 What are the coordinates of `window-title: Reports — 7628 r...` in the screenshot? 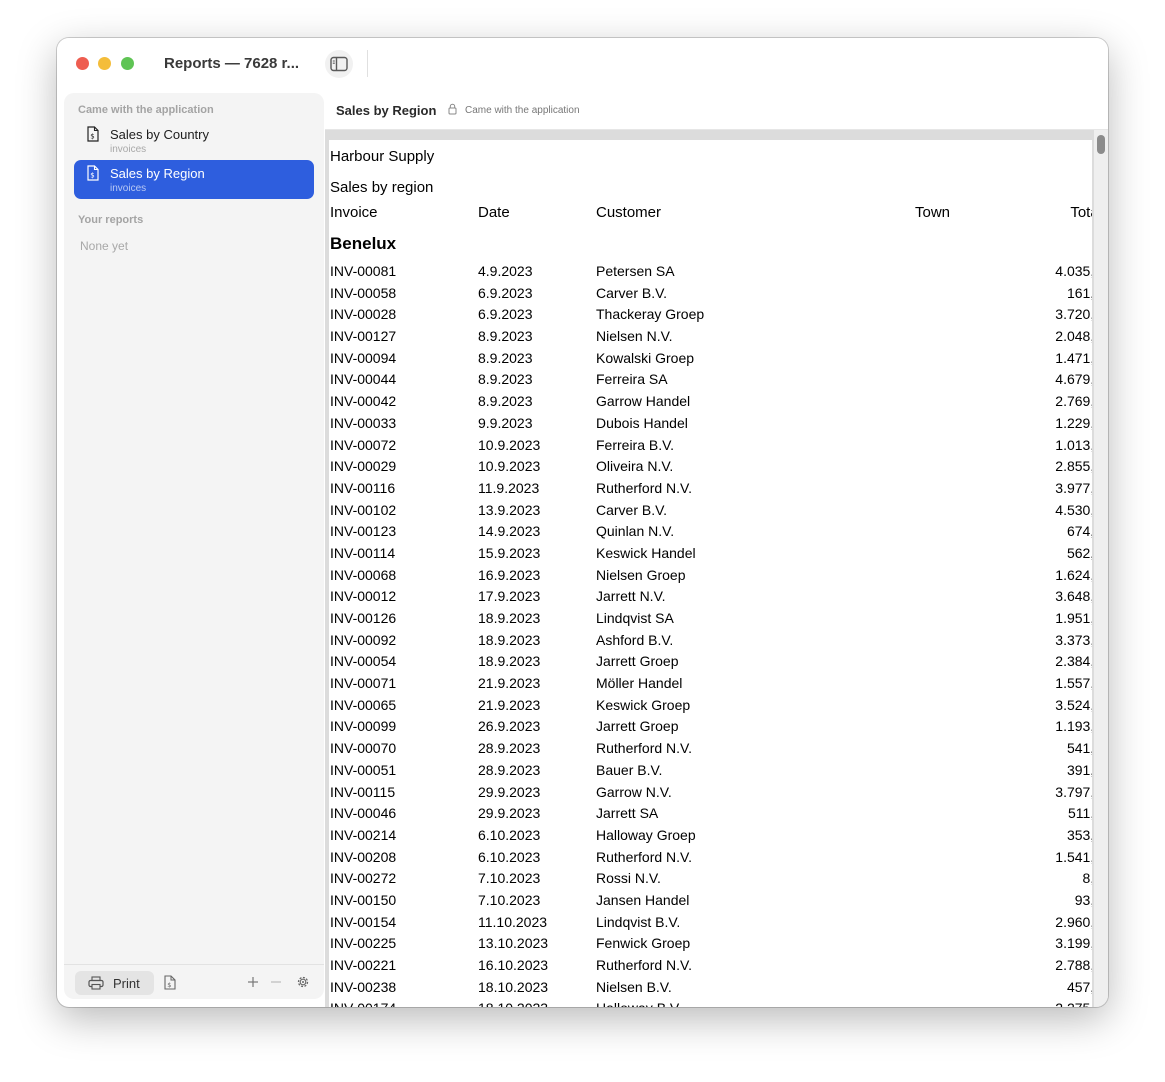 It's located at (232, 63).